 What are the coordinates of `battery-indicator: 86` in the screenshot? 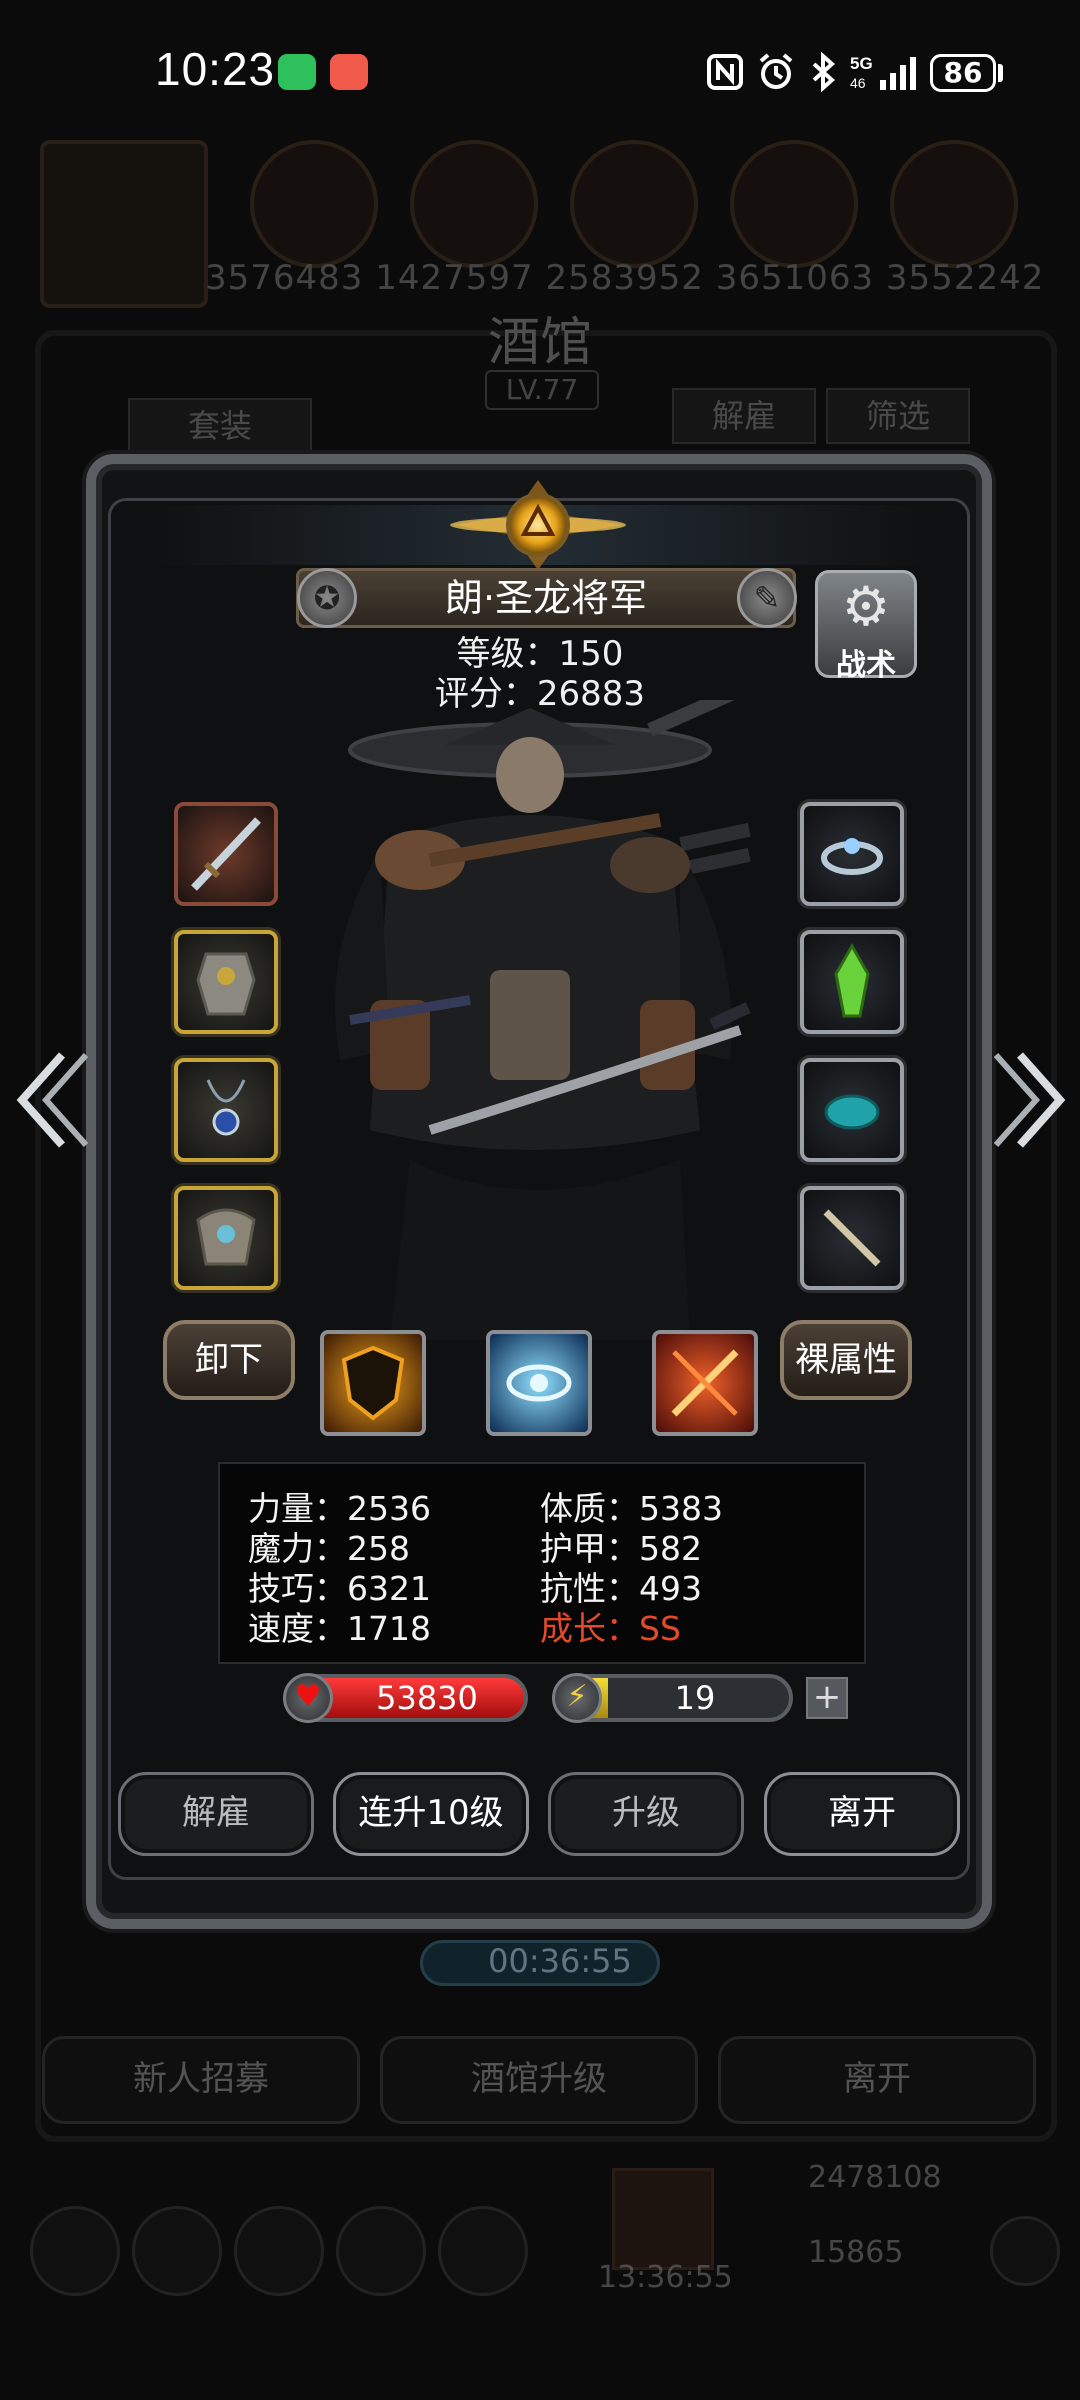 It's located at (963, 73).